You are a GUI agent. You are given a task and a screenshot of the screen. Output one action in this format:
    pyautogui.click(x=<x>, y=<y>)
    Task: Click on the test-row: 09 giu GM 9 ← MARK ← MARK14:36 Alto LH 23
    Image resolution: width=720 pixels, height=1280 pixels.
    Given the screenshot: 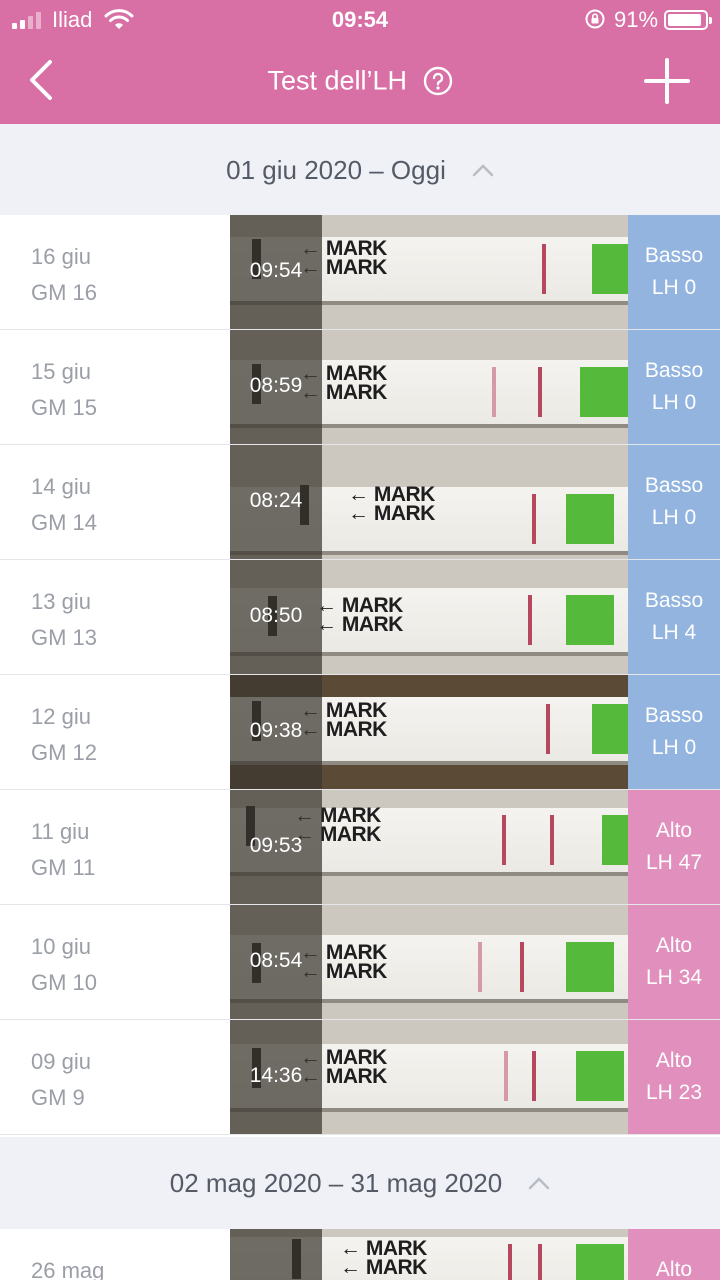 What is the action you would take?
    pyautogui.click(x=360, y=1077)
    